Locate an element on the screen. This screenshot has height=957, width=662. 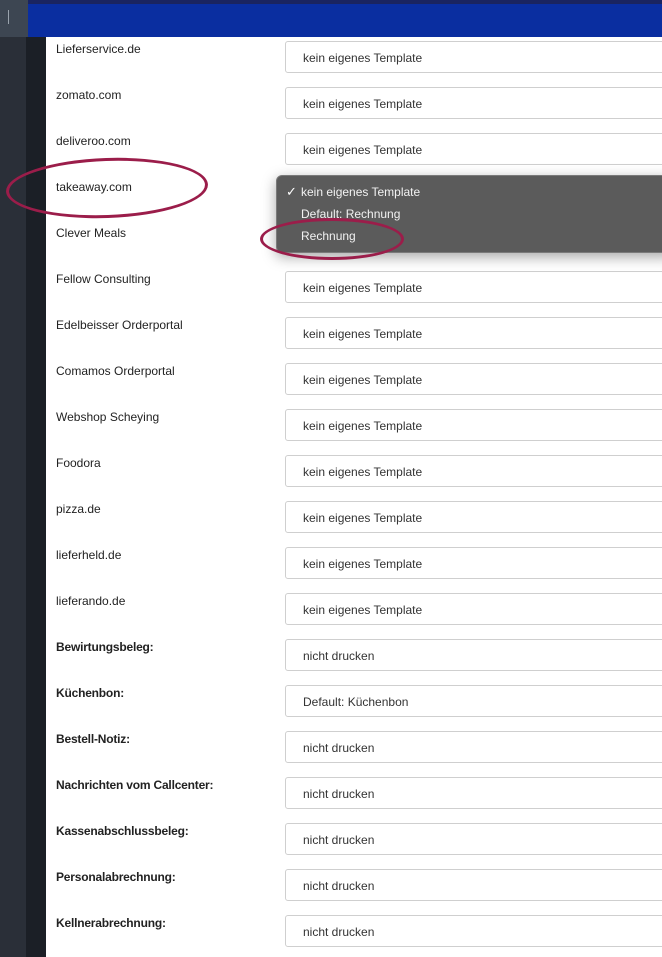
setting-row-lieferservice: Lieferservice.de kein eigenes Template is located at coordinates (354, 60).